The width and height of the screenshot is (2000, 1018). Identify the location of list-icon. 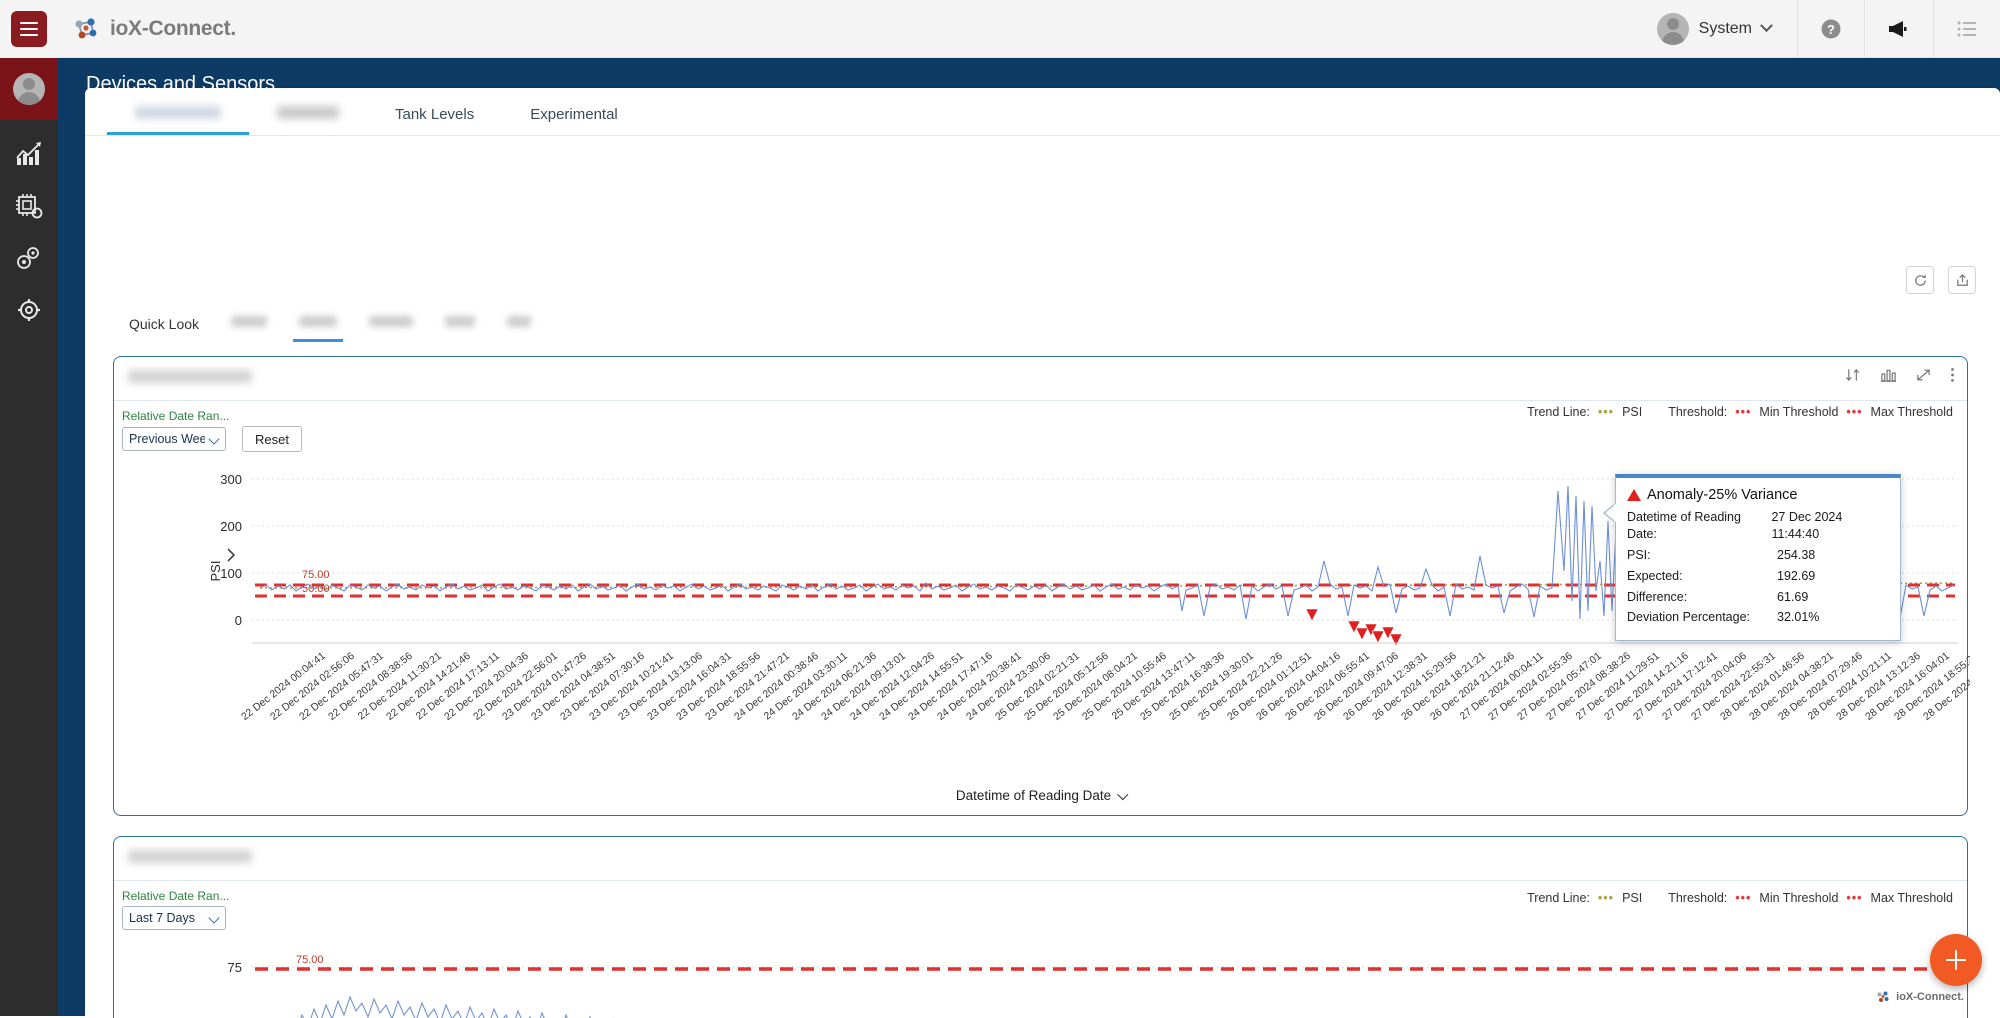
(1966, 28).